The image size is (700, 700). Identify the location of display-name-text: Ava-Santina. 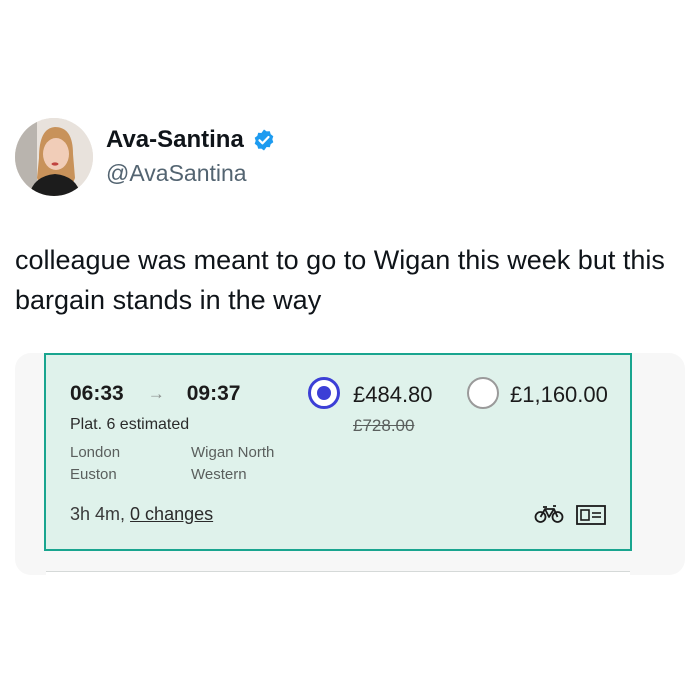
(175, 139).